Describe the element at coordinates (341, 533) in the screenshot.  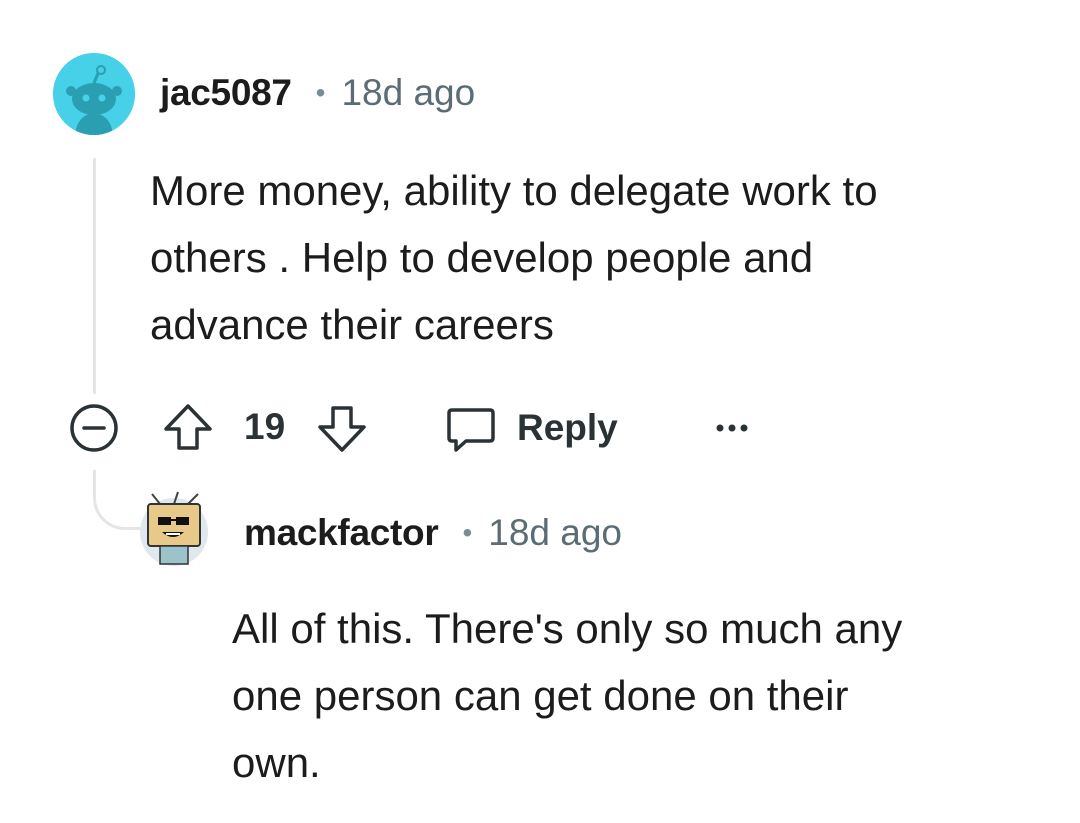
I see `username: mackfactor` at that location.